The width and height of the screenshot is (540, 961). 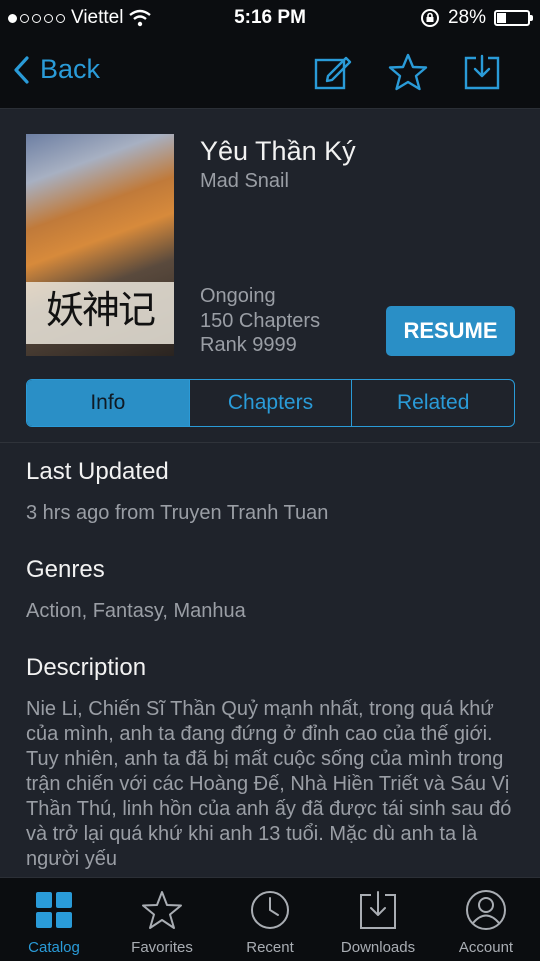 What do you see at coordinates (65, 569) in the screenshot?
I see `genres-heading: Genres` at bounding box center [65, 569].